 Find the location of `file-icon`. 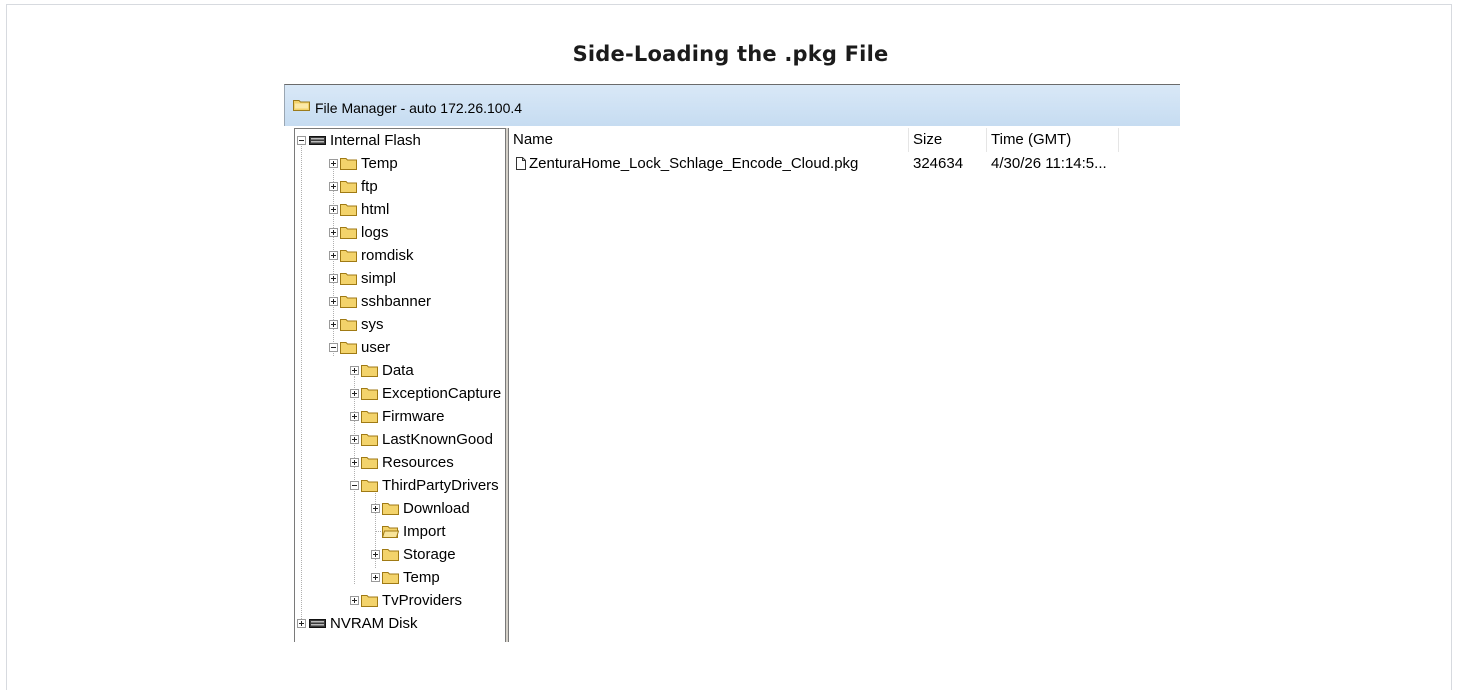

file-icon is located at coordinates (521, 163).